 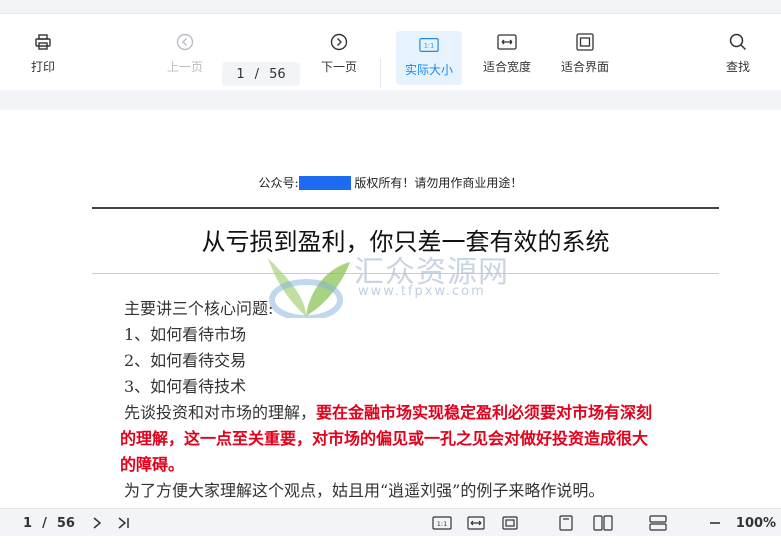 I want to click on para-red-text-3: 的障碍。, so click(x=152, y=464).